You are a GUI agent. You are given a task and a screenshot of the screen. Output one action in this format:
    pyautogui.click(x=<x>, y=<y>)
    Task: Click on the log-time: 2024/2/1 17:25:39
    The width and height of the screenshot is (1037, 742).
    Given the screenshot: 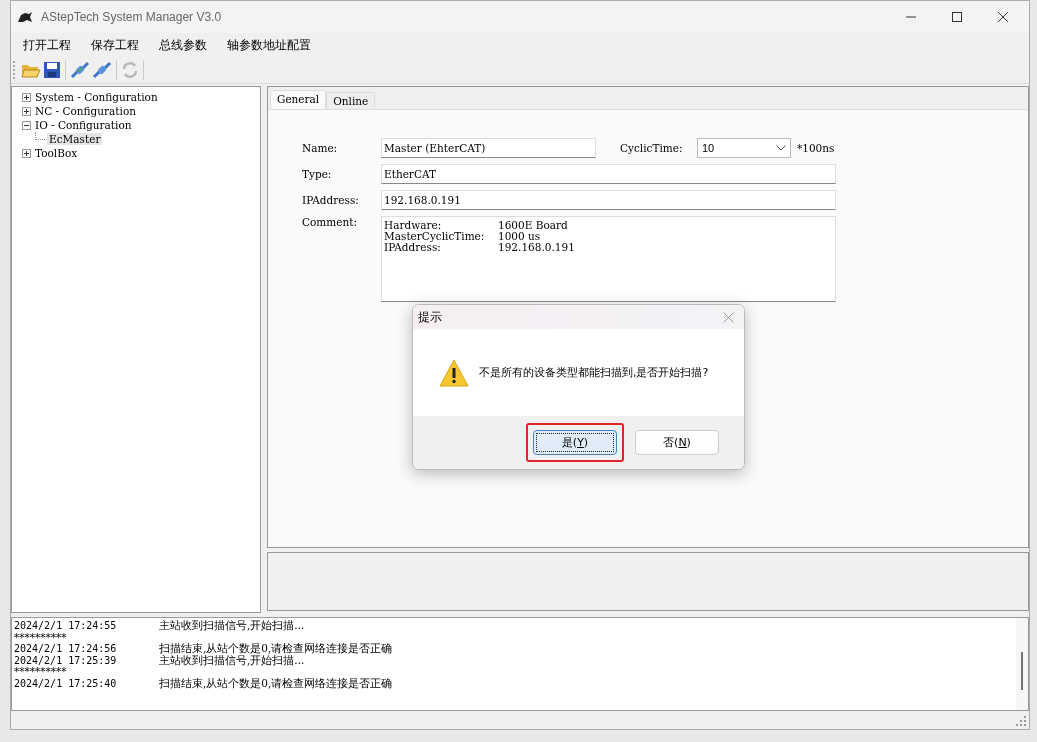 What is the action you would take?
    pyautogui.click(x=66, y=660)
    